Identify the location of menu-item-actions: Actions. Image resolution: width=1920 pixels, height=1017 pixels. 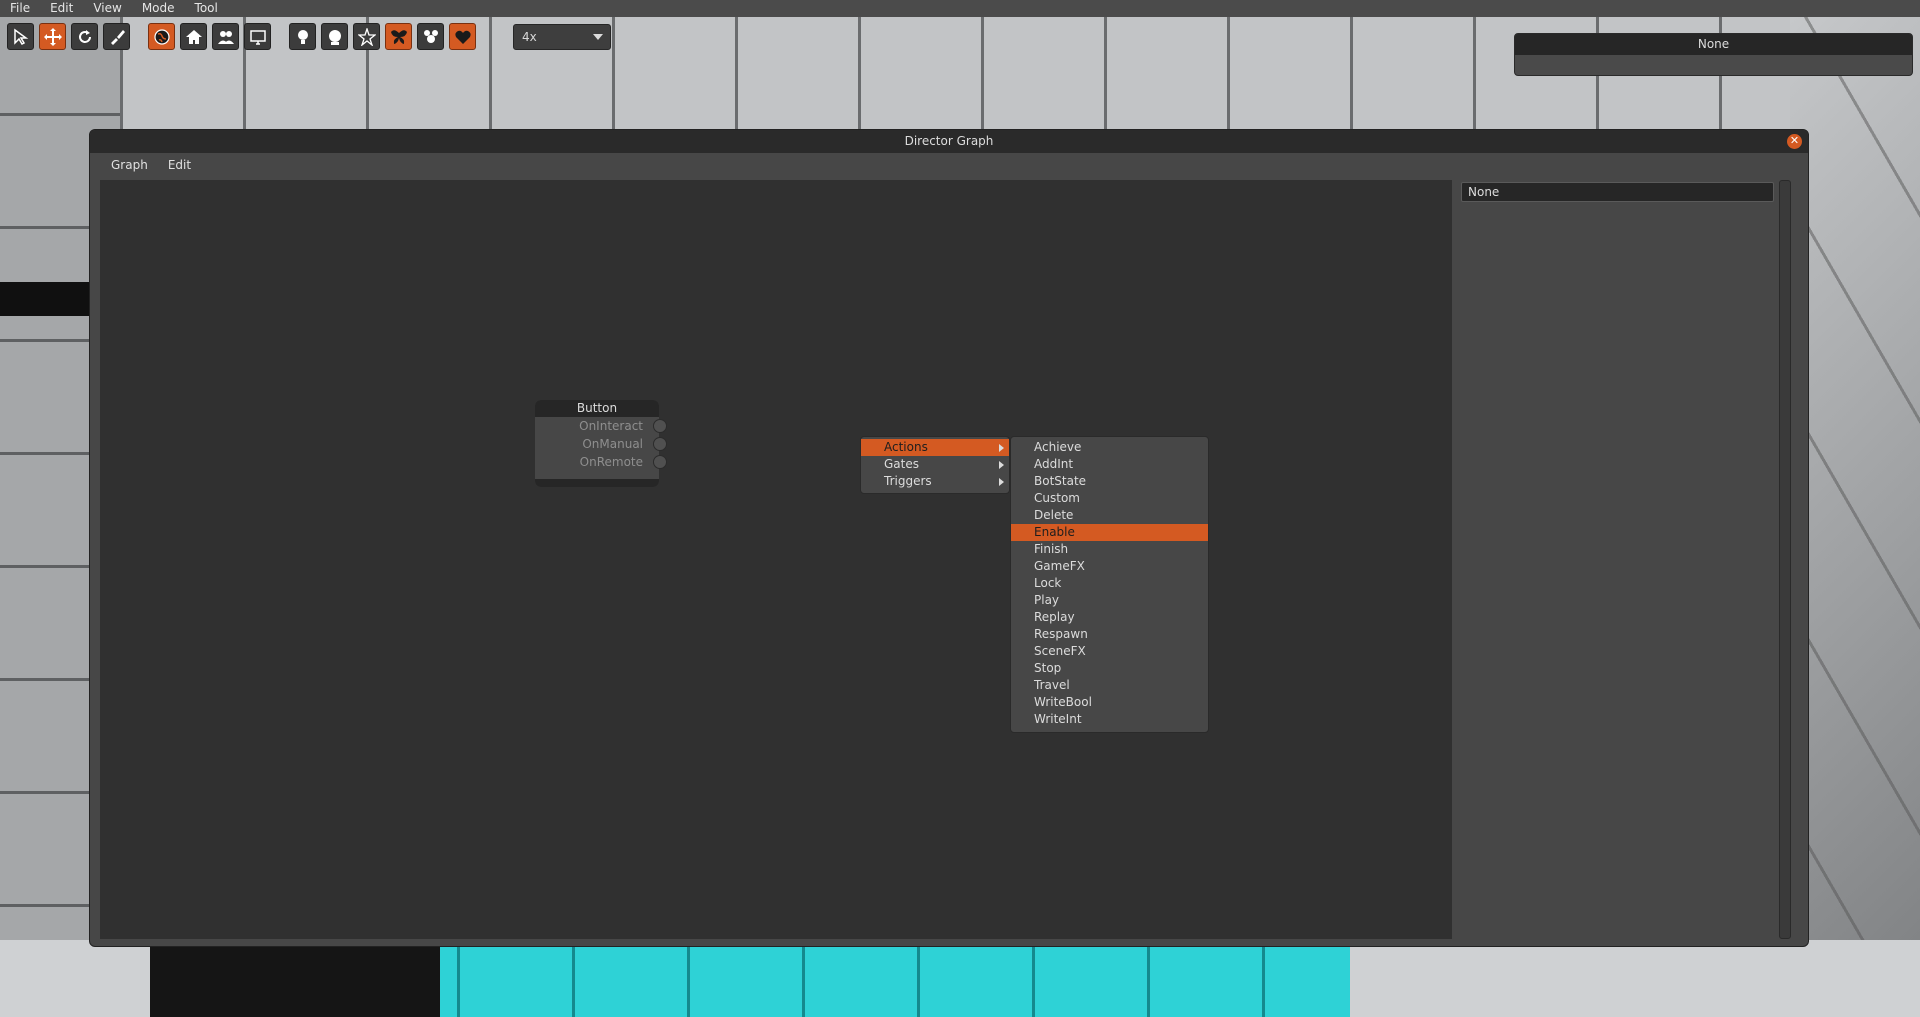
(935, 447).